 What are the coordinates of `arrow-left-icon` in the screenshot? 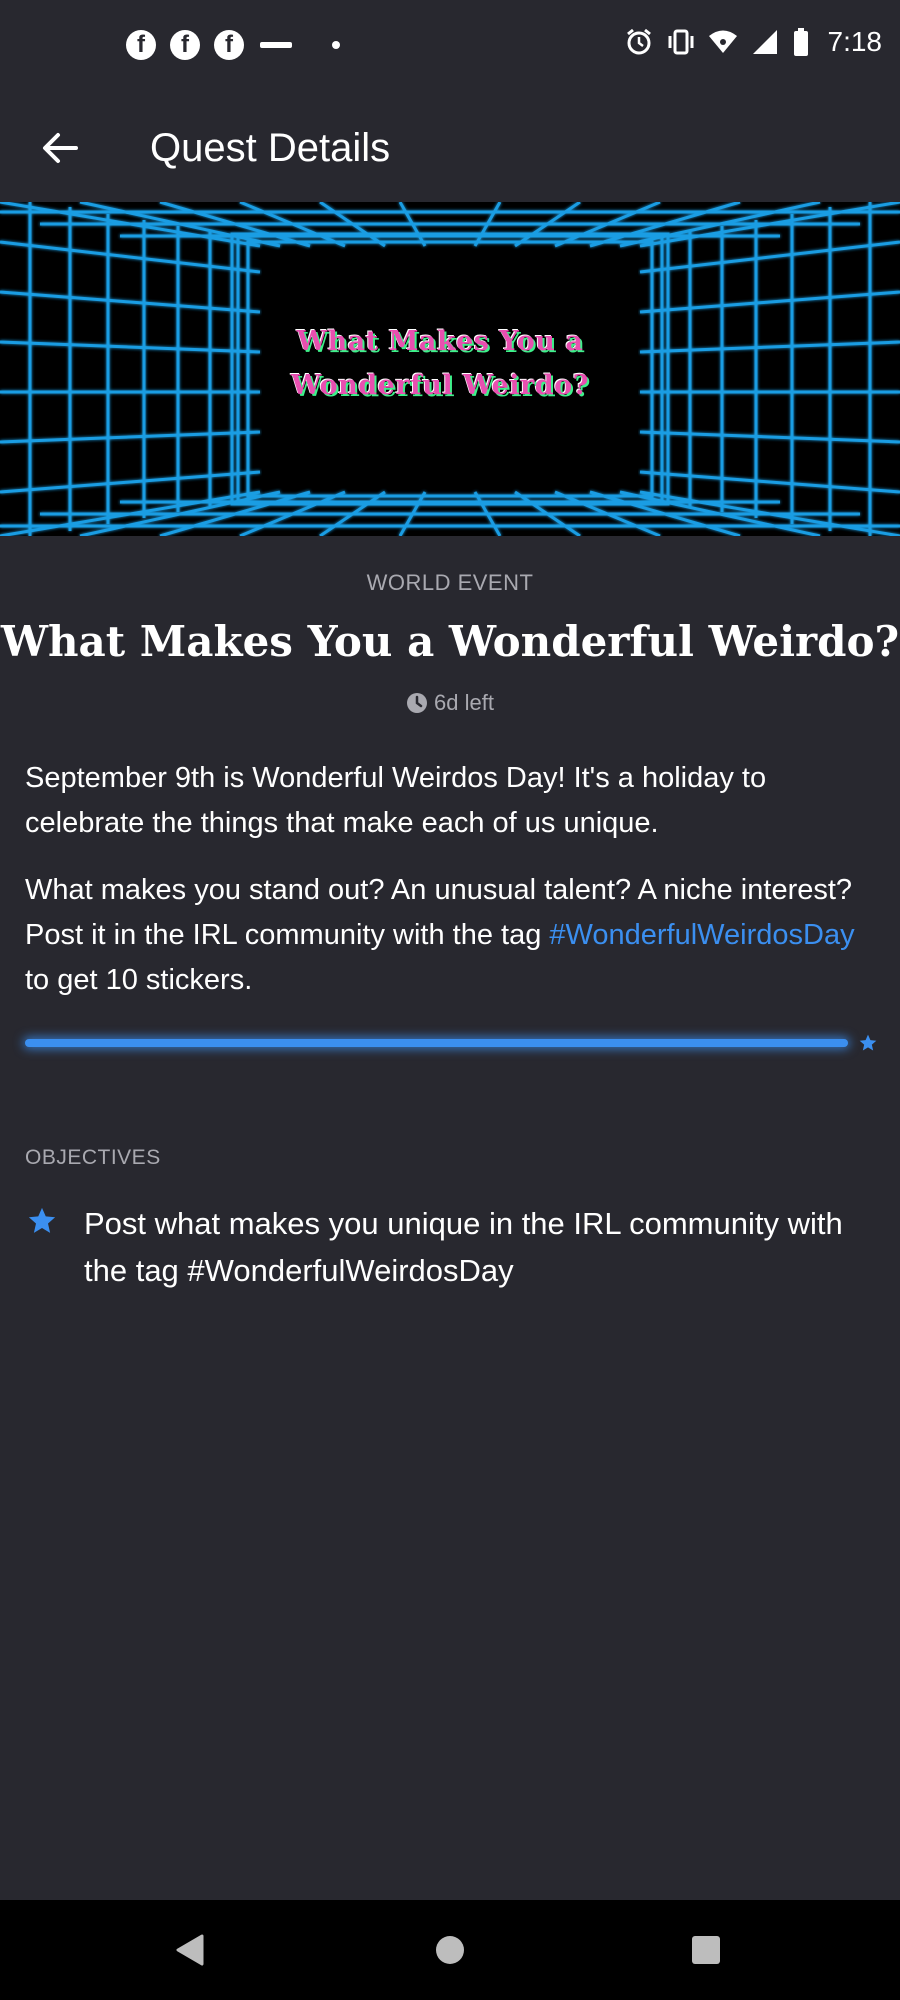 It's located at (60, 148).